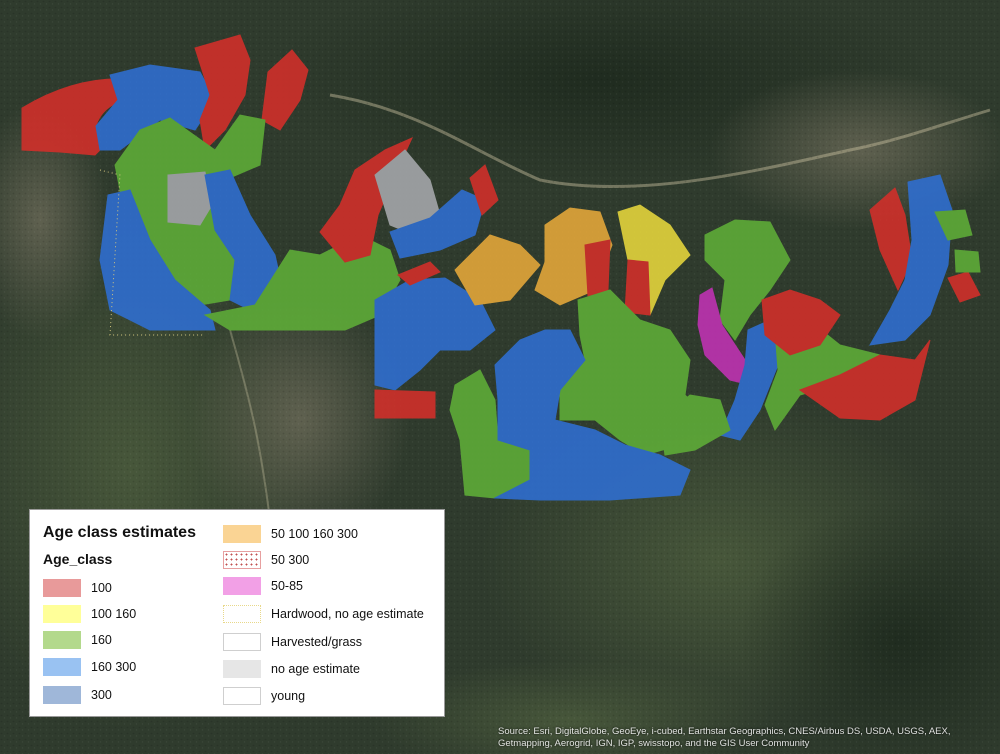  I want to click on legend-label: young, so click(288, 696).